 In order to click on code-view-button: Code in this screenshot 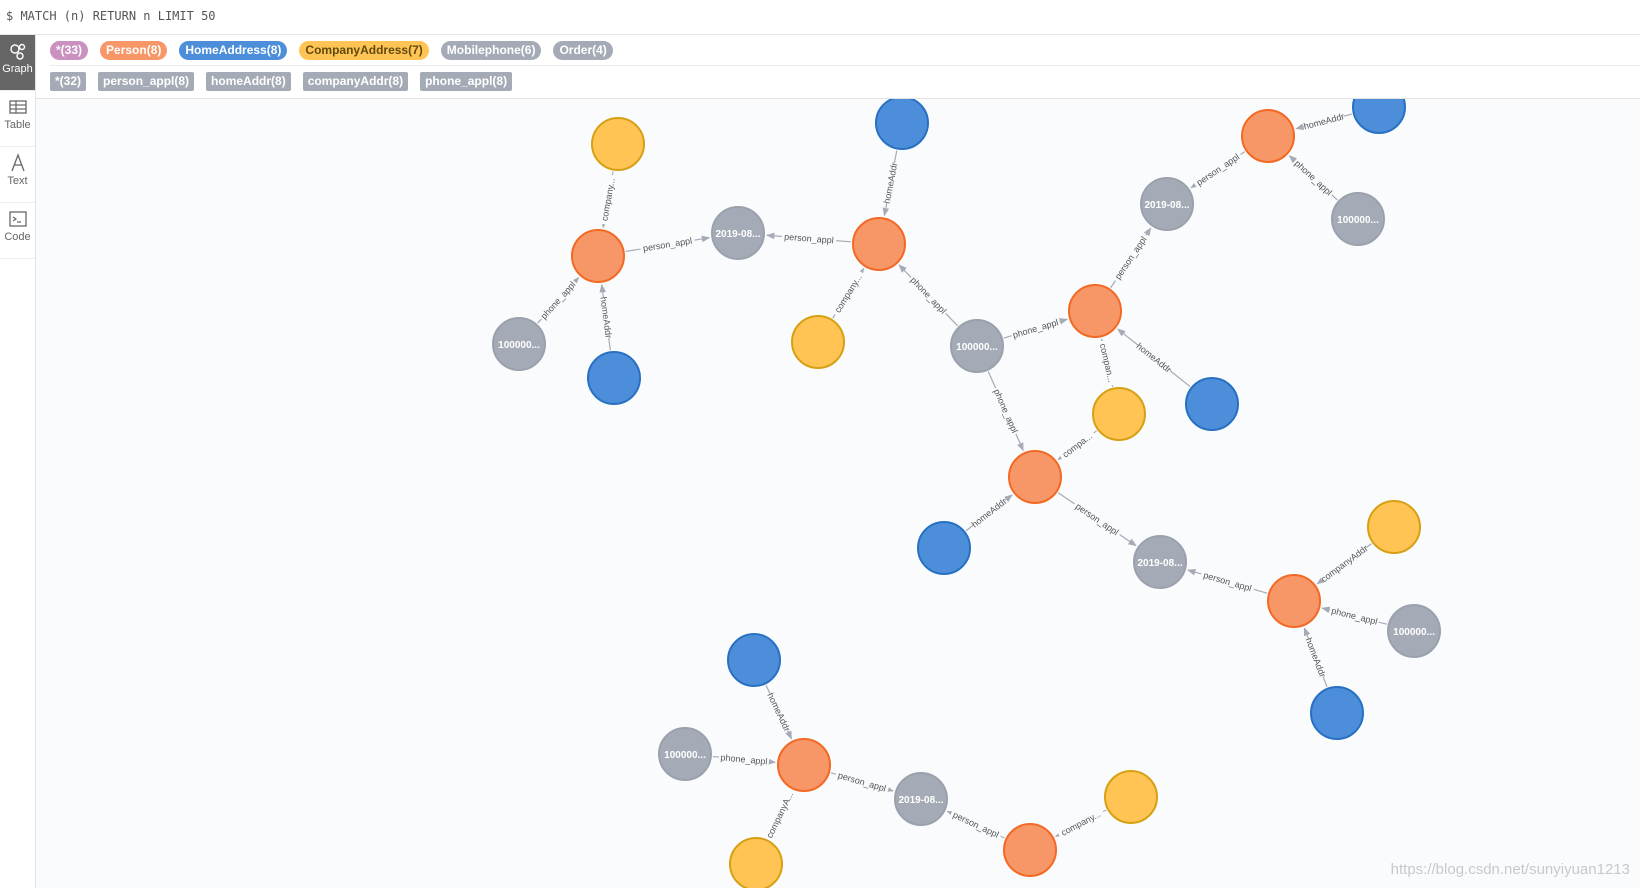, I will do `click(17, 231)`.